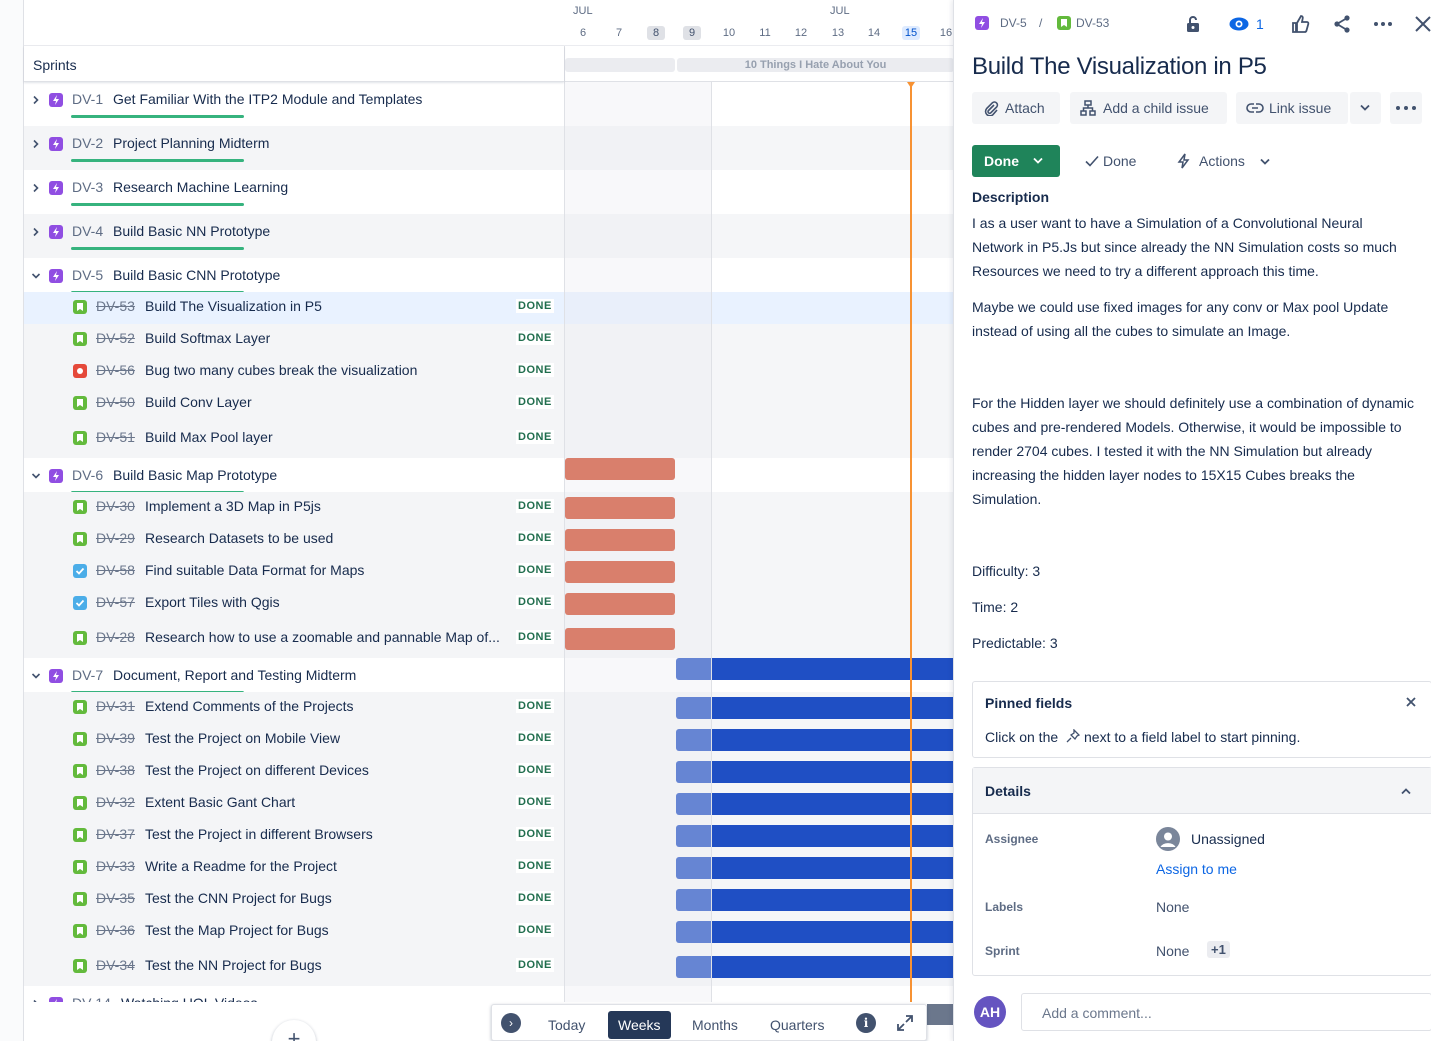 The height and width of the screenshot is (1041, 1431). Describe the element at coordinates (115, 738) in the screenshot. I see `issue-key: DV-39` at that location.